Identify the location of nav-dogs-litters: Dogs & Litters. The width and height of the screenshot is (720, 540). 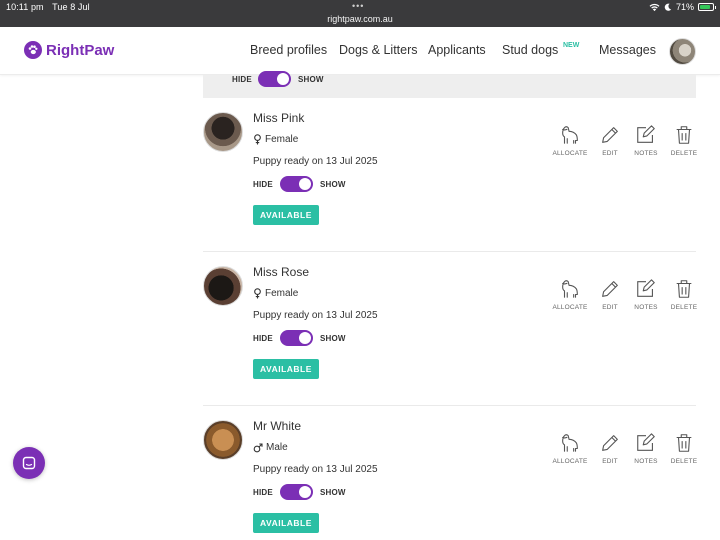
(378, 50).